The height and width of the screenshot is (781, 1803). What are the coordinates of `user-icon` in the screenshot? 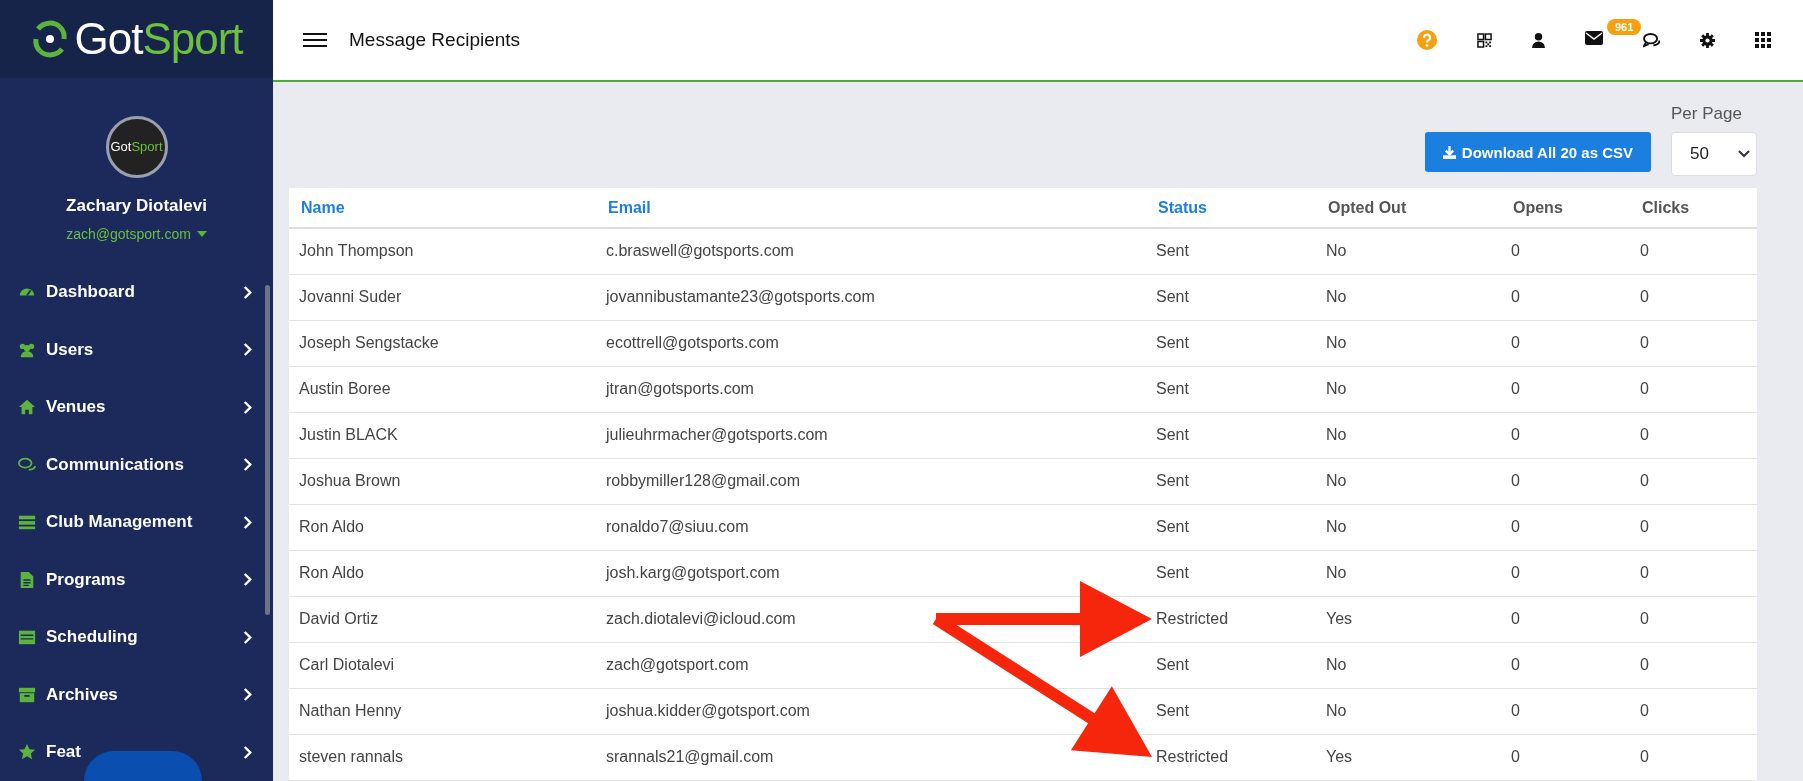 It's located at (1538, 40).